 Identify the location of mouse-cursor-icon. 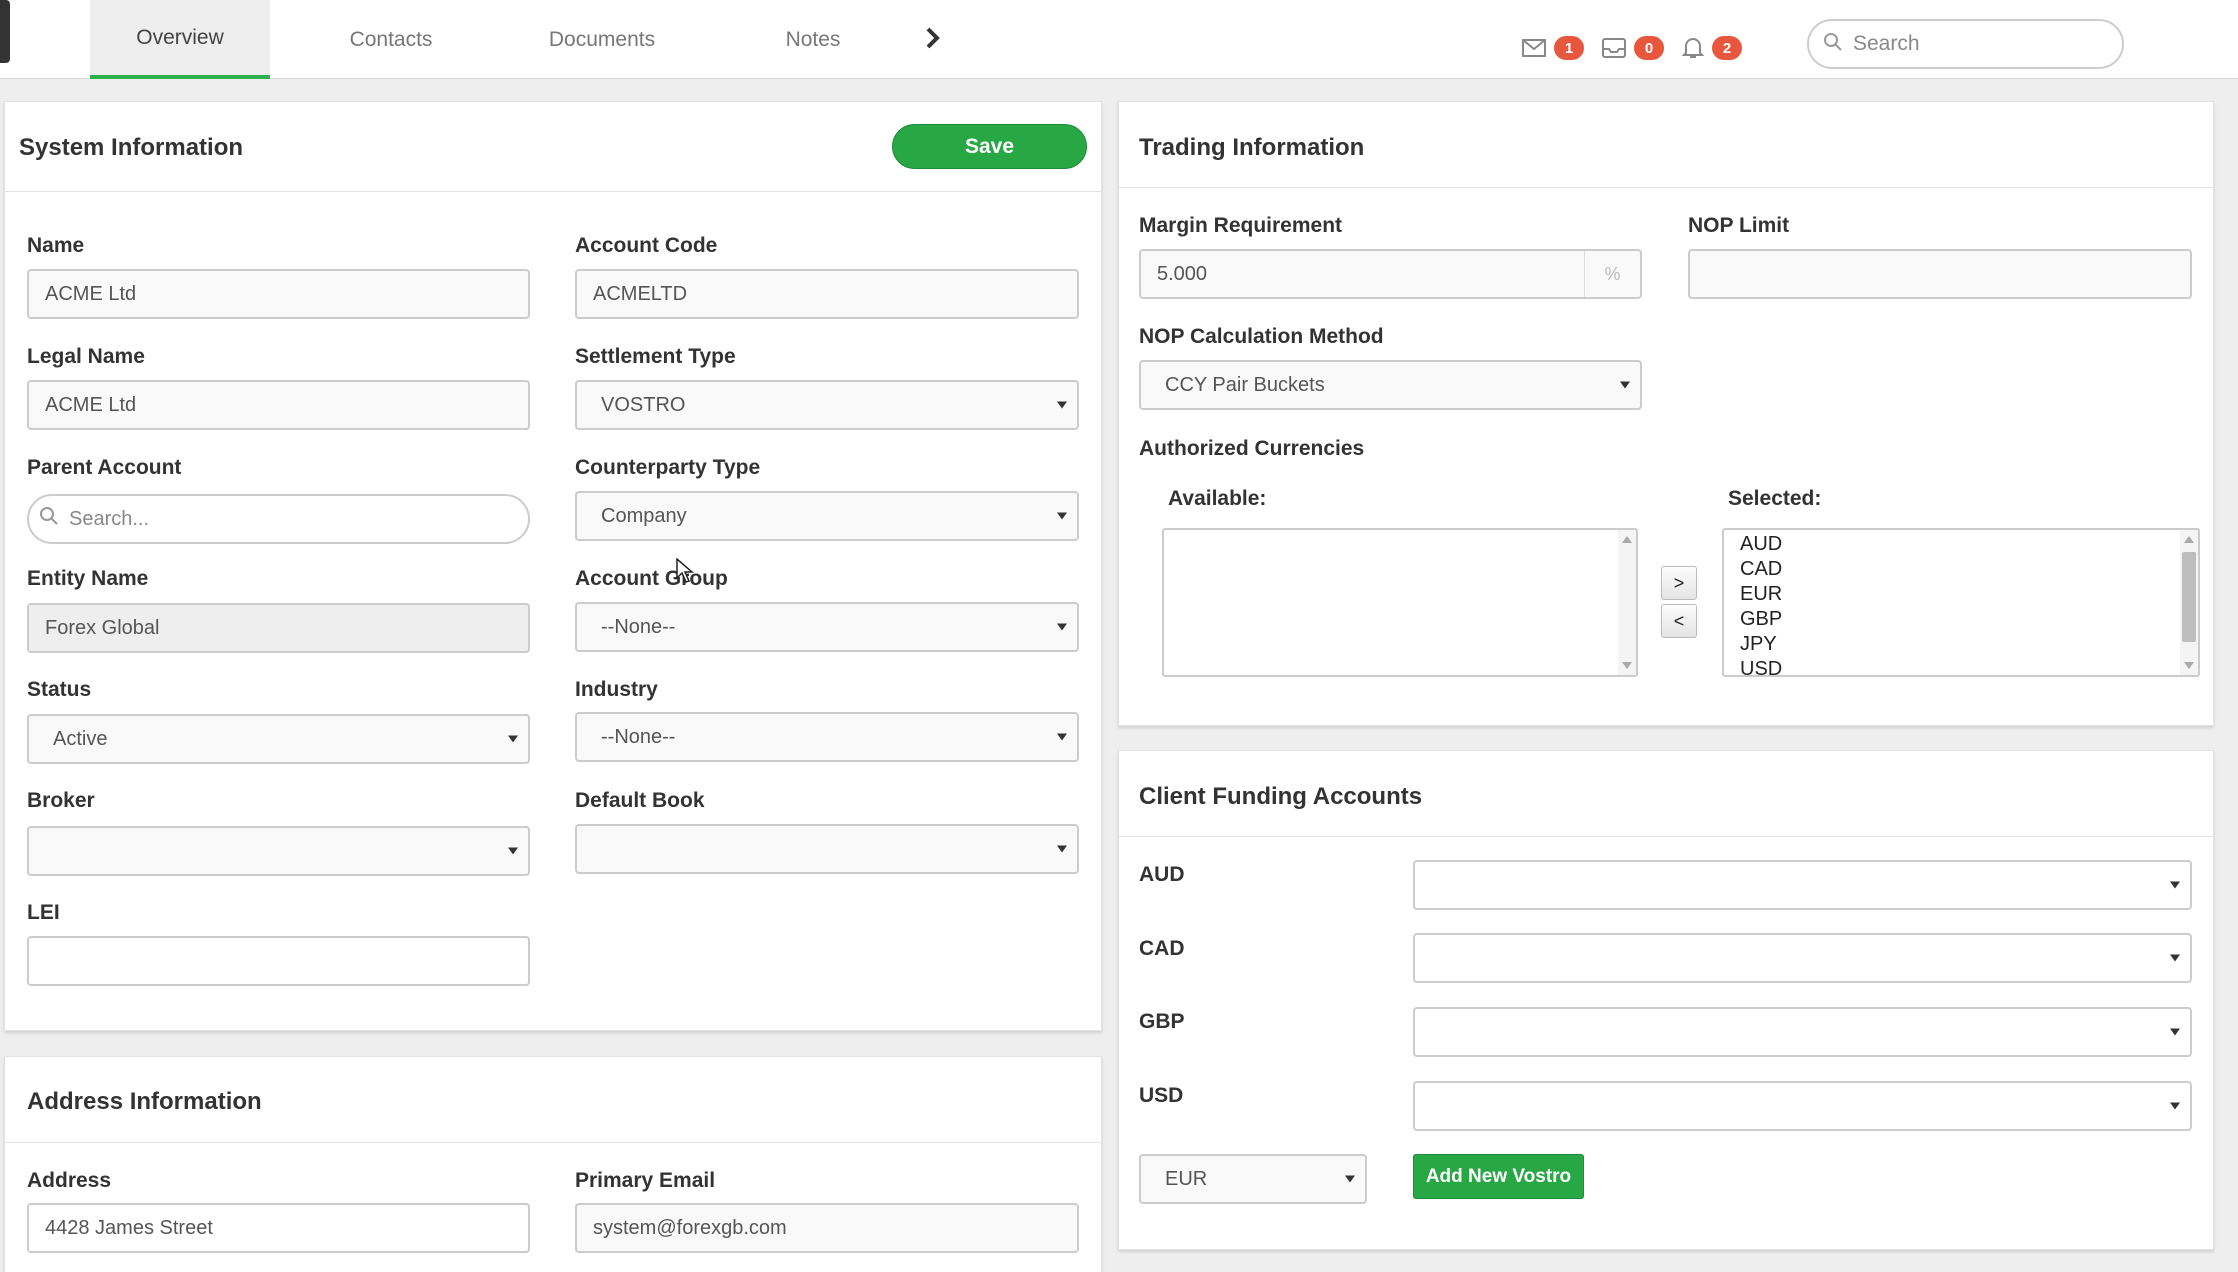
(685, 573).